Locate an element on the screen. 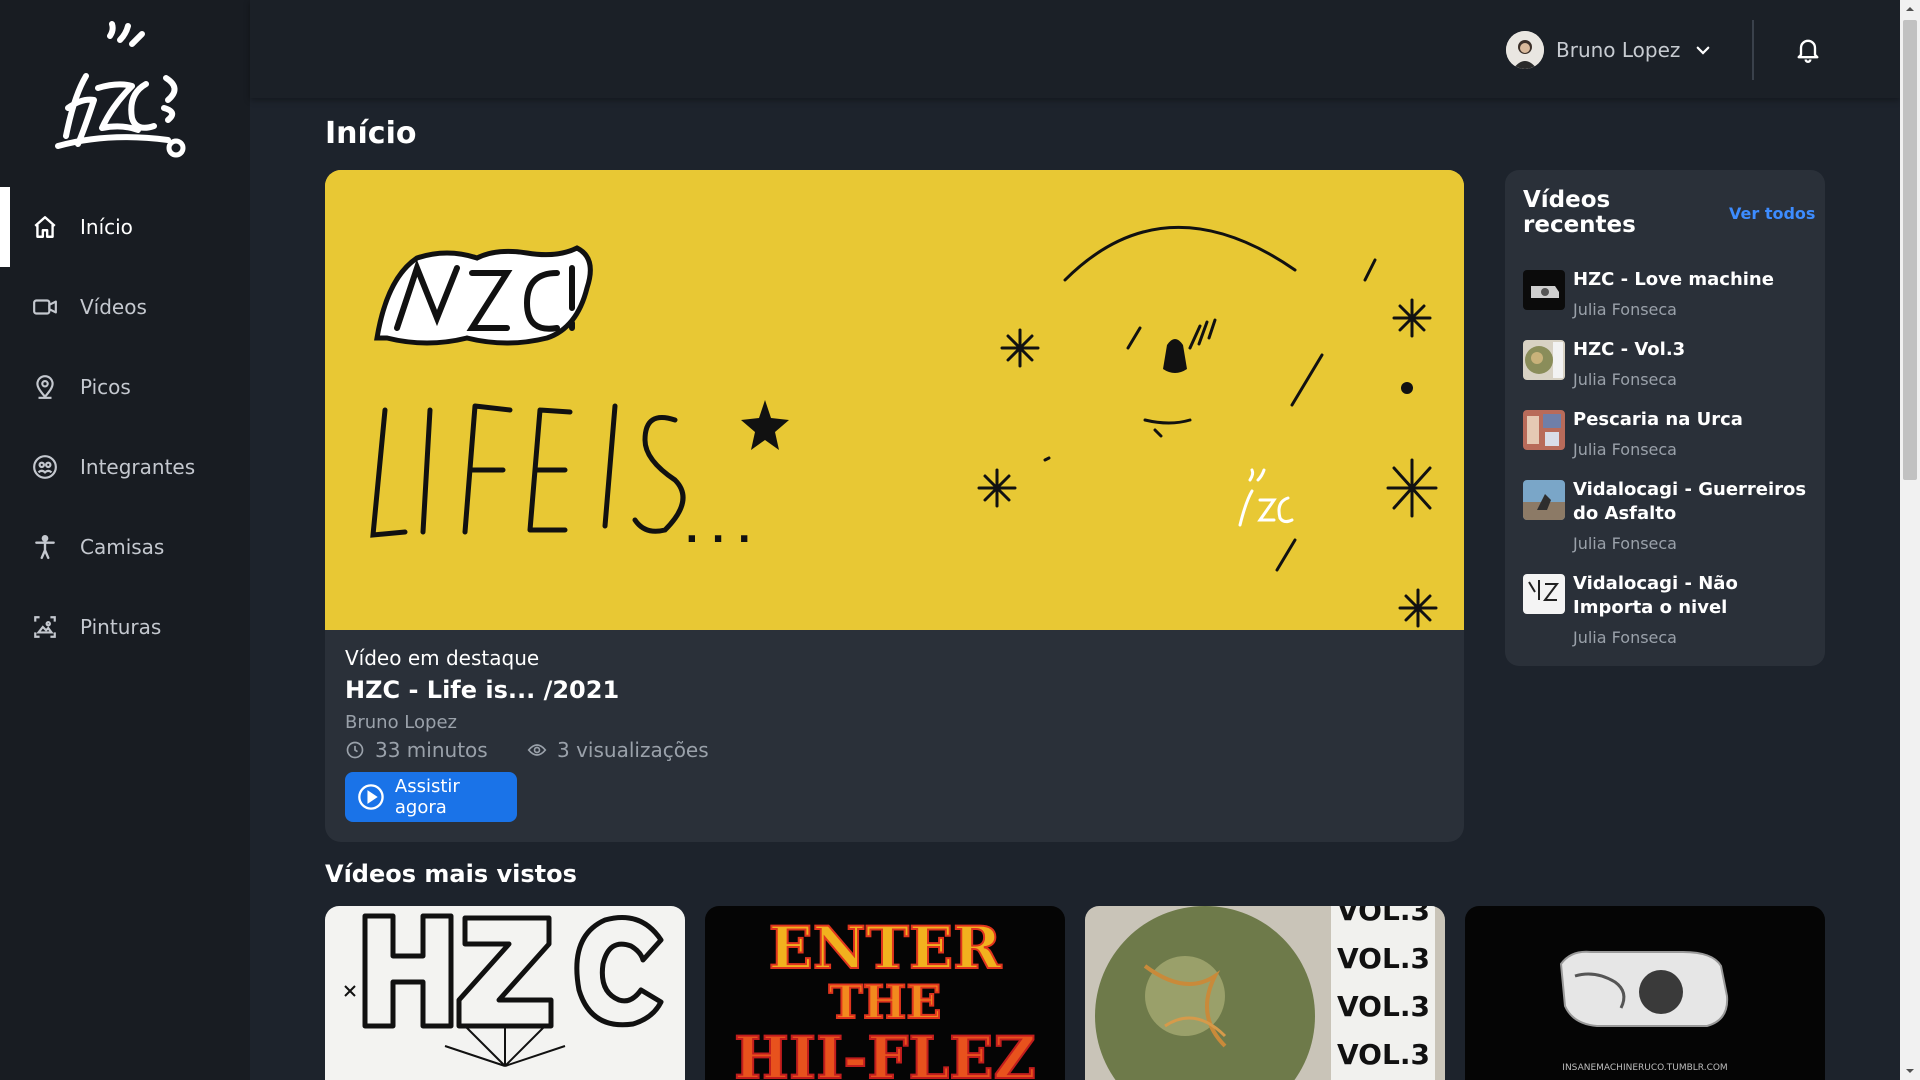 Image resolution: width=1920 pixels, height=1080 pixels. sidebar-item-label: Integrantes is located at coordinates (138, 467).